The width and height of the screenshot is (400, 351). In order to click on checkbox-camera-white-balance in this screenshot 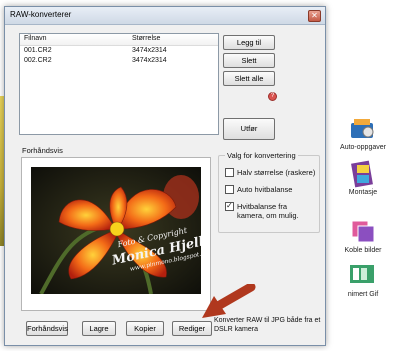, I will do `click(229, 206)`.